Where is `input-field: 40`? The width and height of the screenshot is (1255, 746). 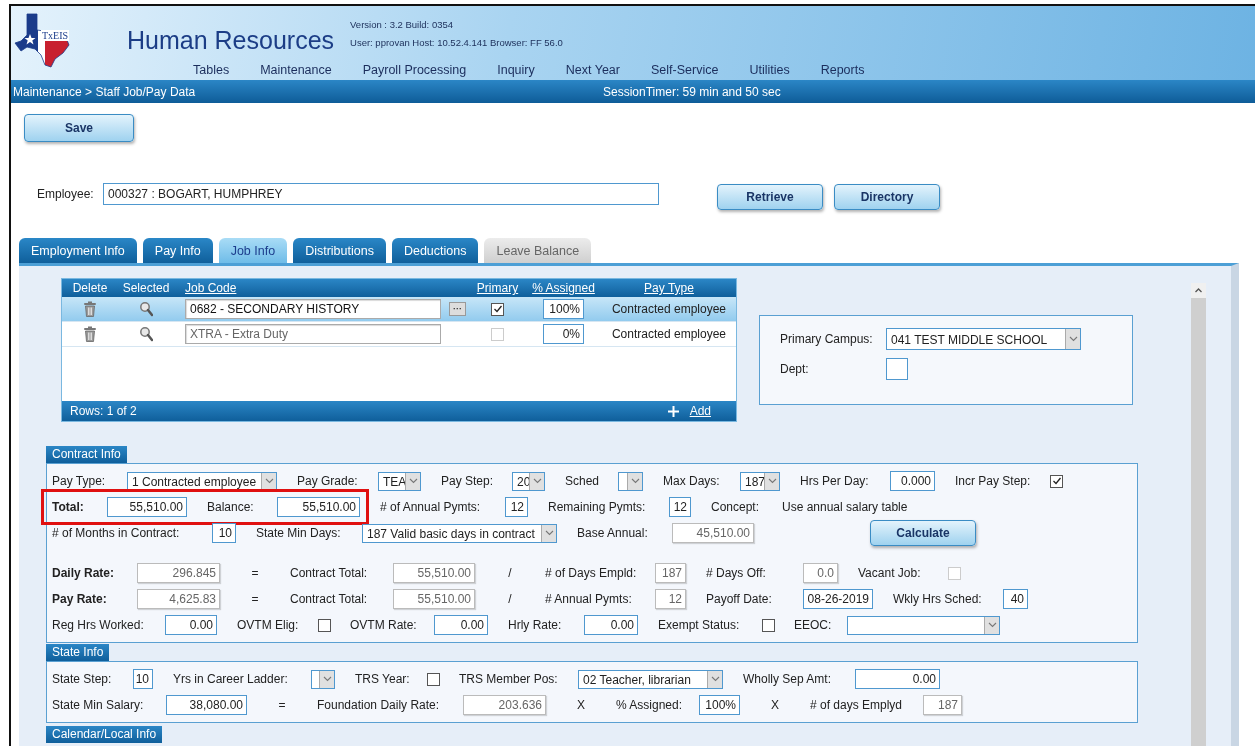 input-field: 40 is located at coordinates (1015, 599).